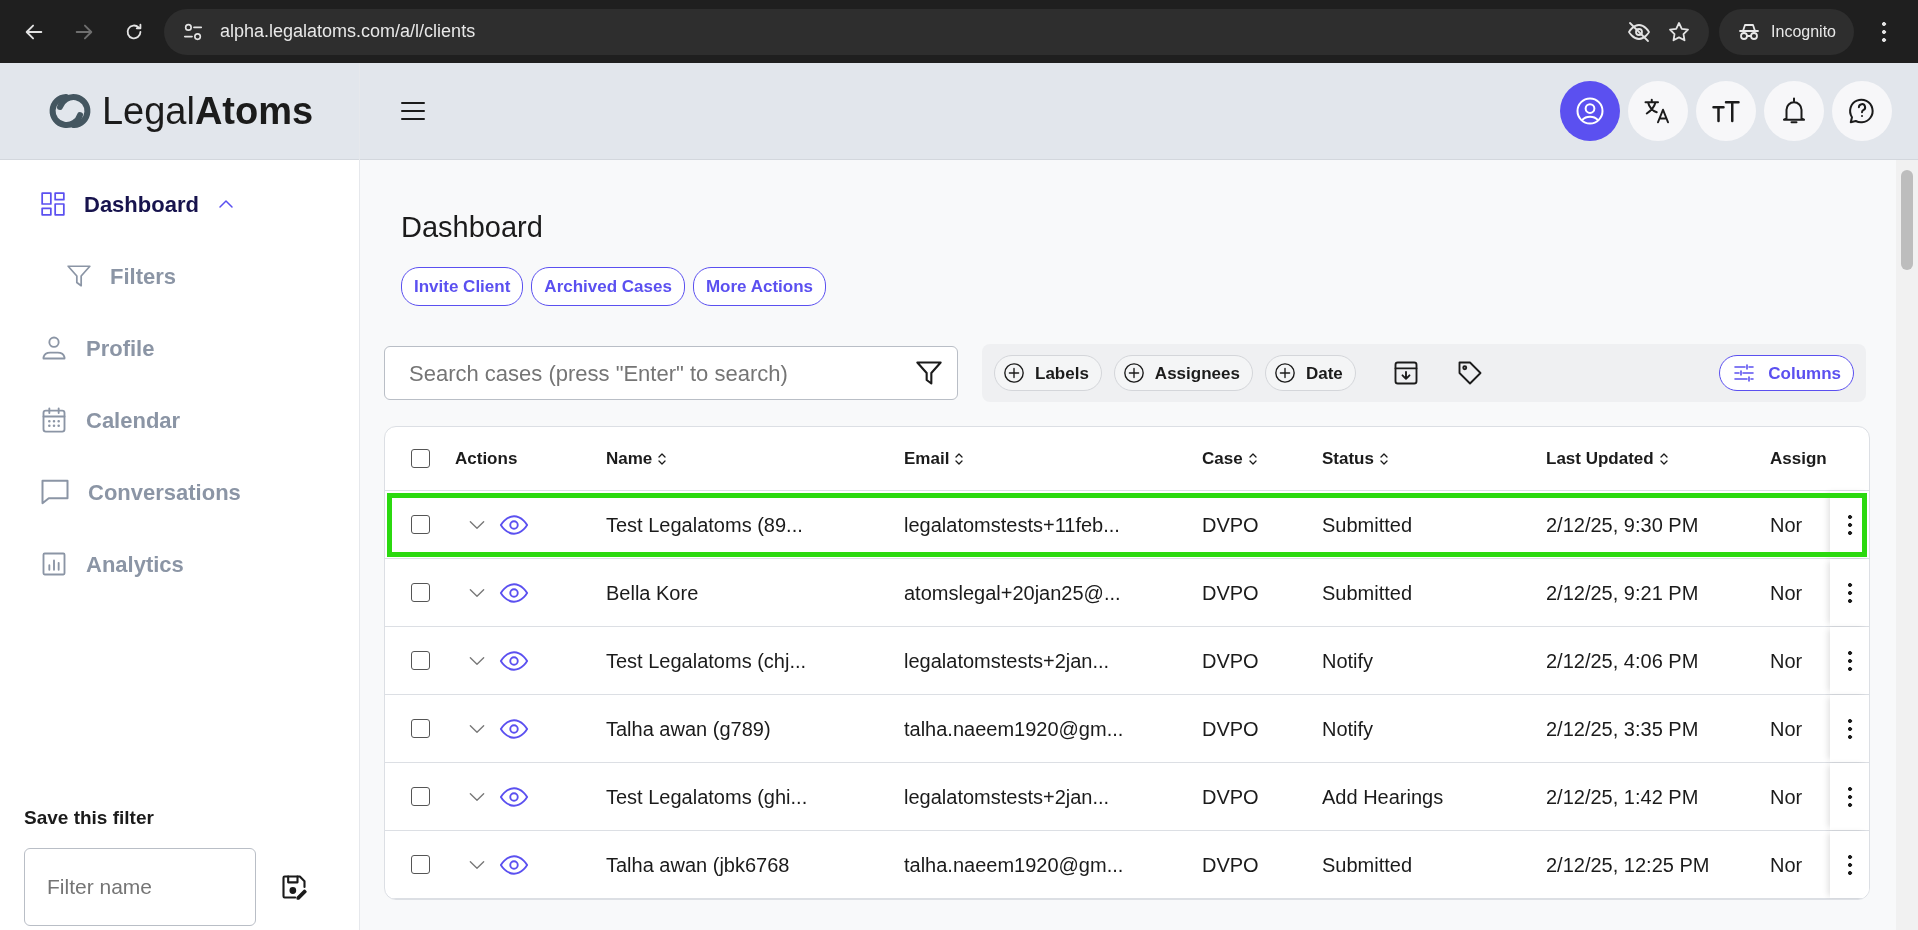 Image resolution: width=1918 pixels, height=930 pixels. I want to click on table-cell-text: 2/12/25, 3:35 PM, so click(1622, 729).